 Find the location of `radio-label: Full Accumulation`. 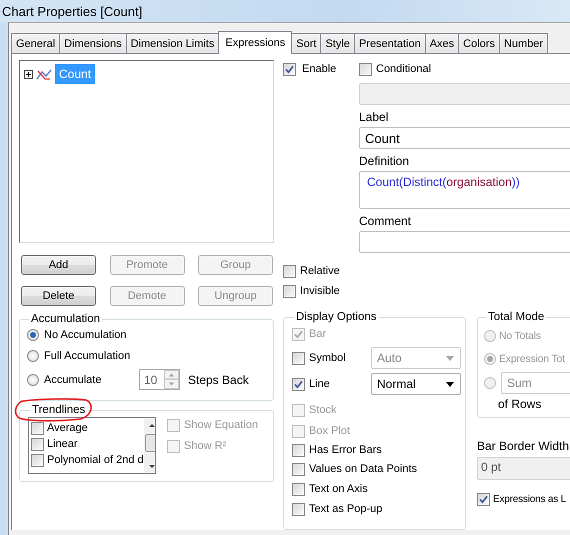

radio-label: Full Accumulation is located at coordinates (87, 356).